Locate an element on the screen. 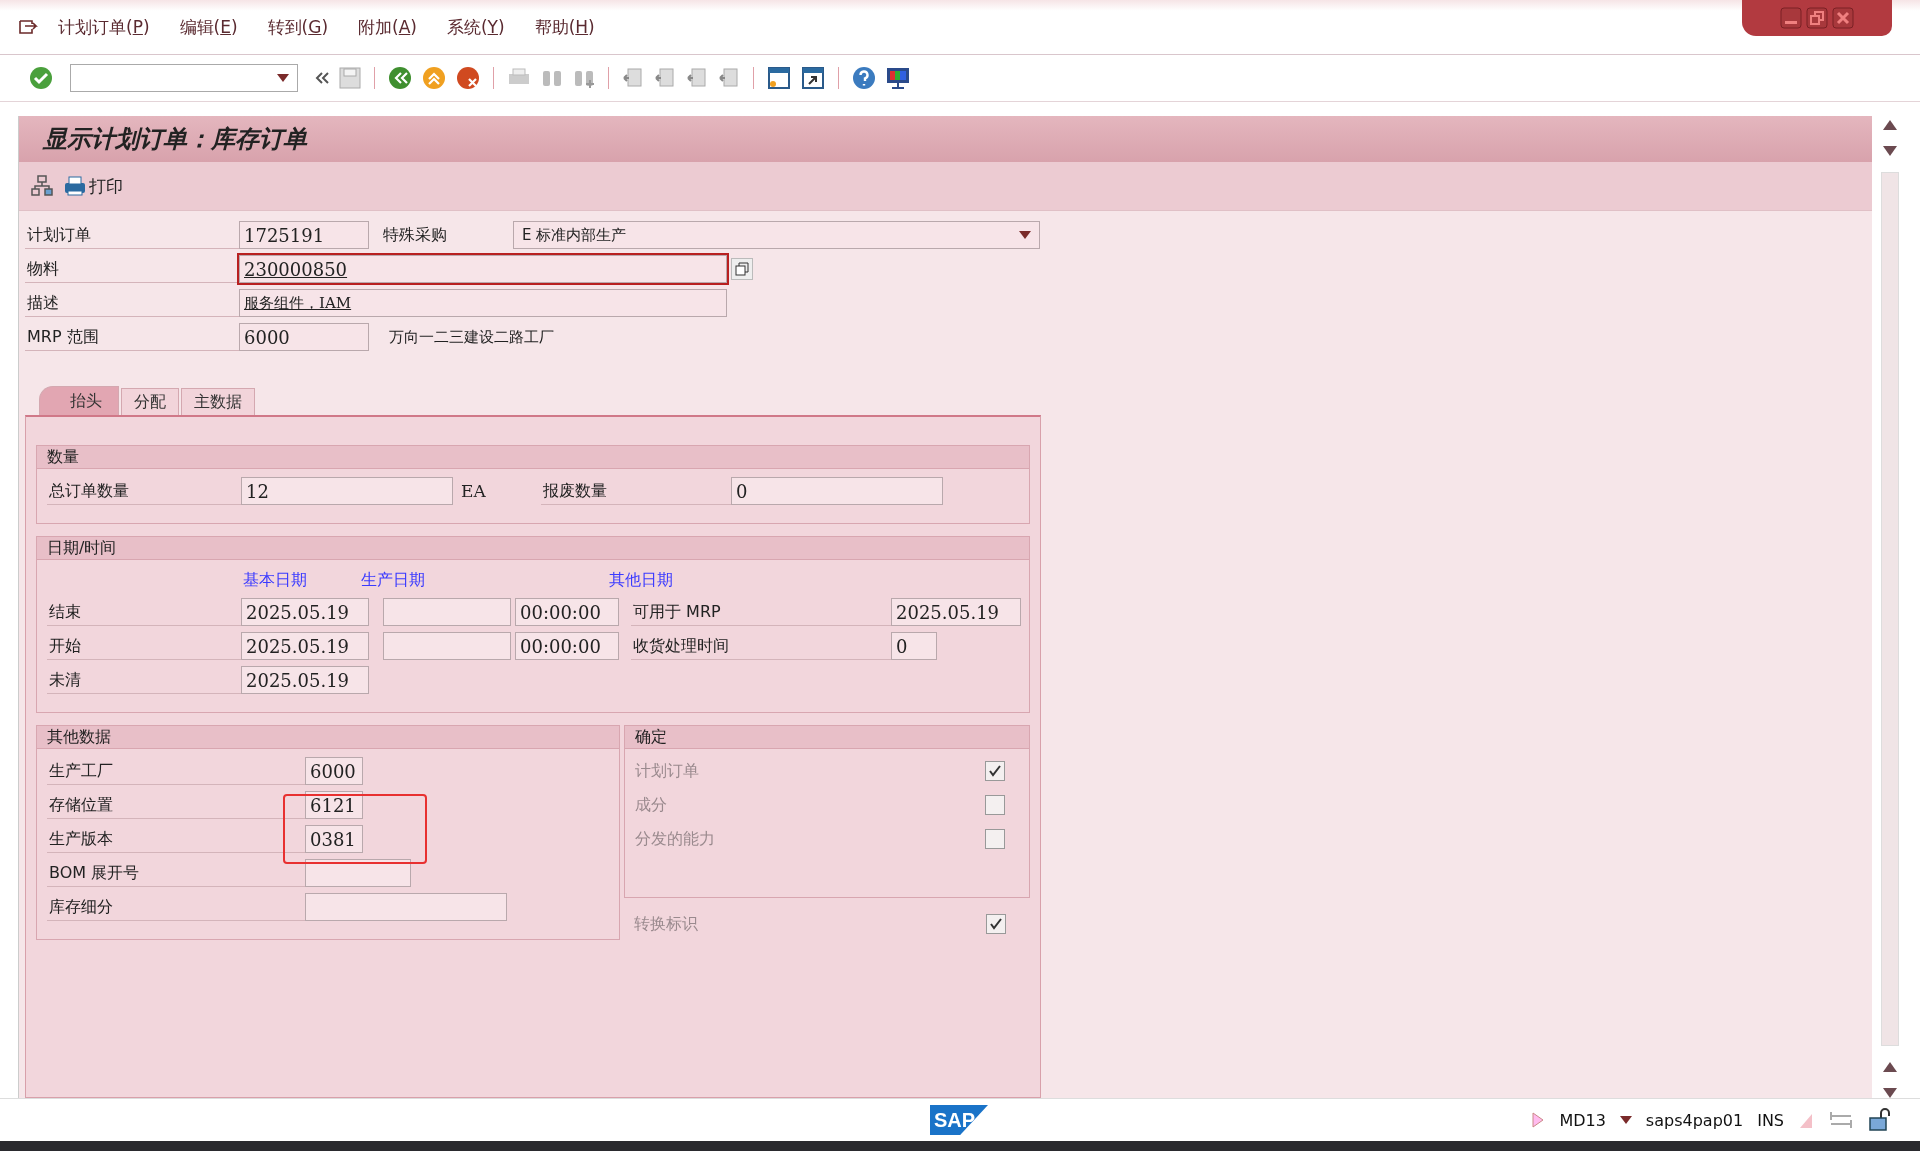  menu-item: 附加(A) is located at coordinates (387, 27).